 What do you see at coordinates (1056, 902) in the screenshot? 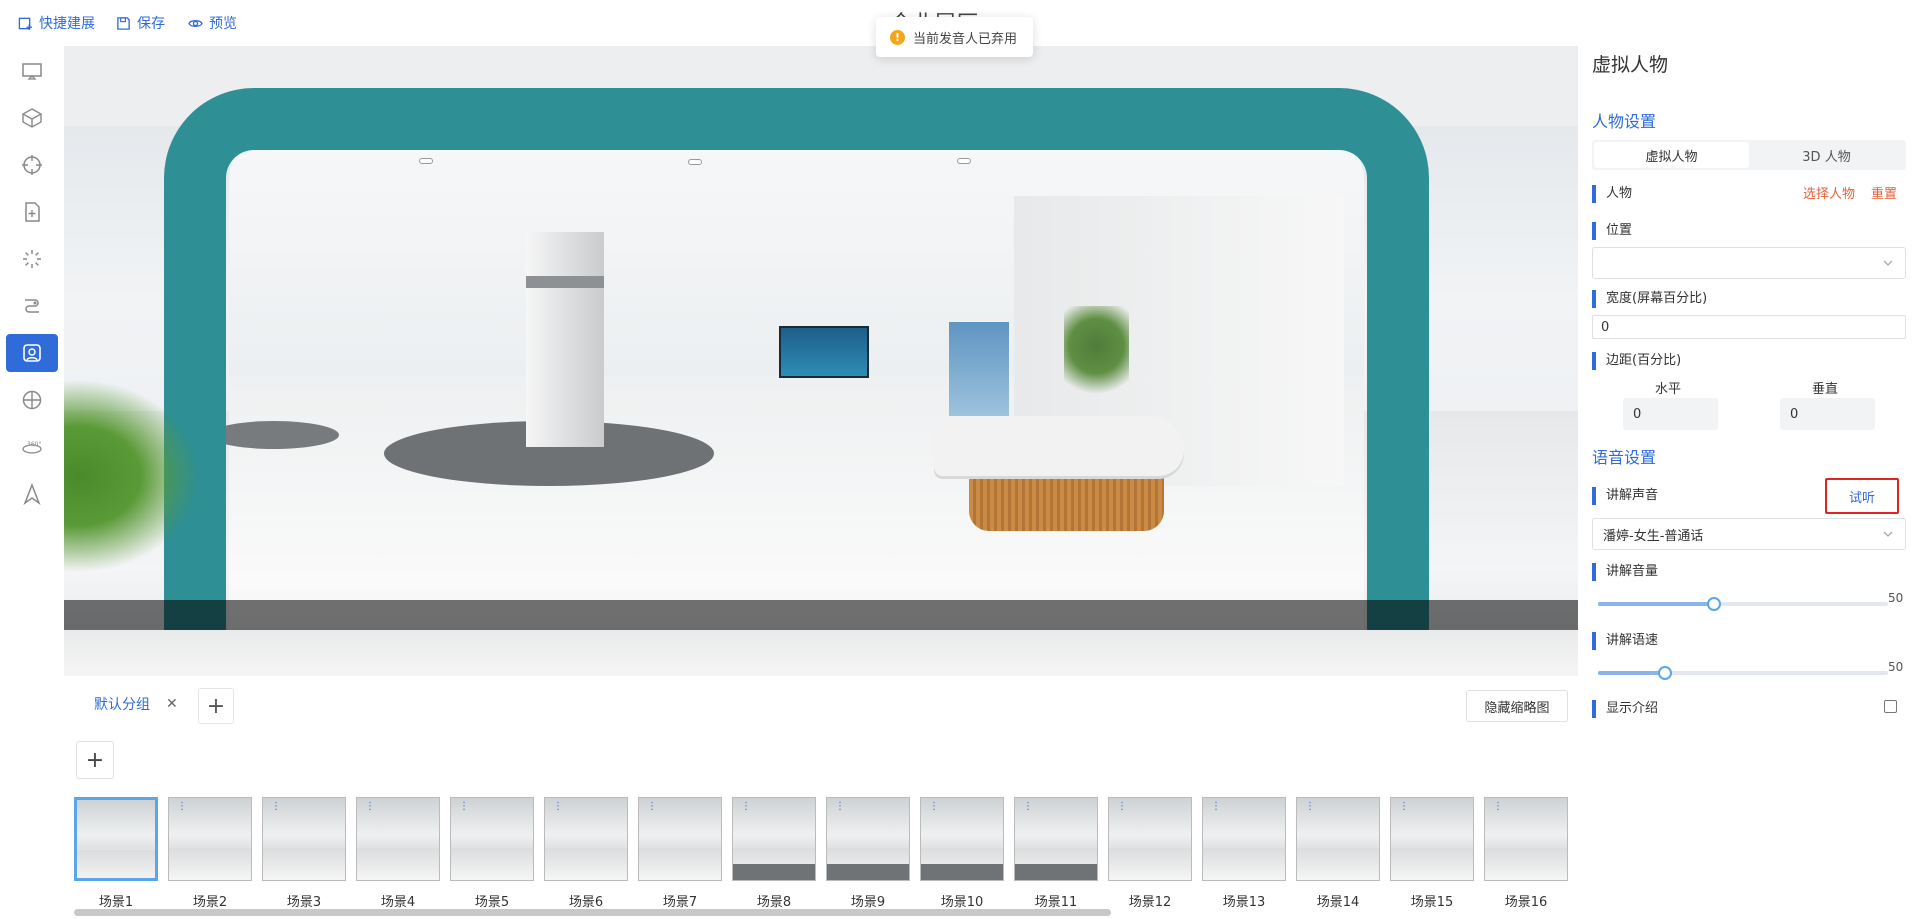
I see `scene-label: 场景11` at bounding box center [1056, 902].